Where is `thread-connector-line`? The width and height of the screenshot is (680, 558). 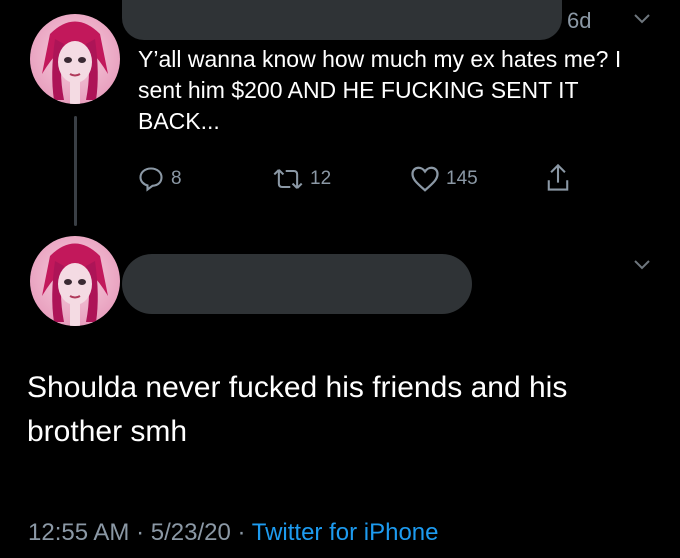 thread-connector-line is located at coordinates (75, 171).